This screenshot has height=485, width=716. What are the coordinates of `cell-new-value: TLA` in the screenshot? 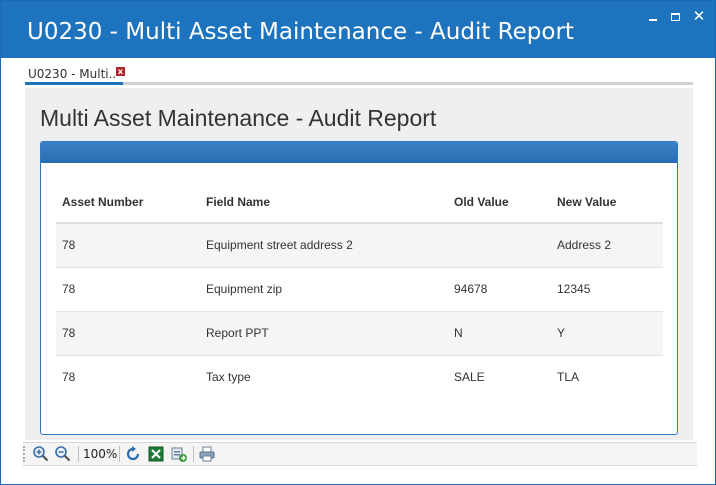 It's located at (568, 377).